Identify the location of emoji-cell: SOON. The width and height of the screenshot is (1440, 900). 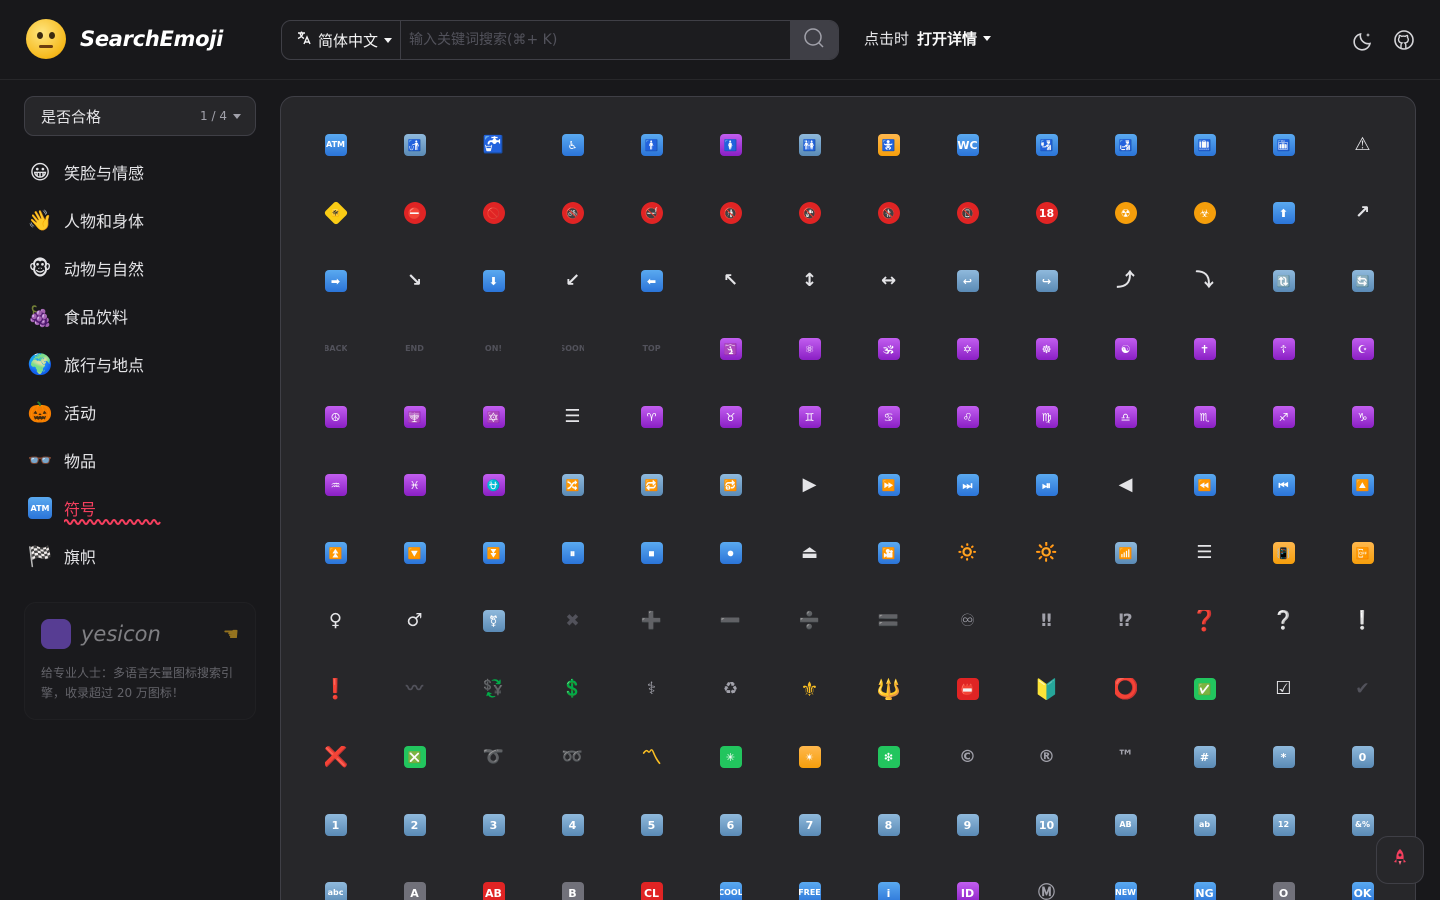
(572, 349).